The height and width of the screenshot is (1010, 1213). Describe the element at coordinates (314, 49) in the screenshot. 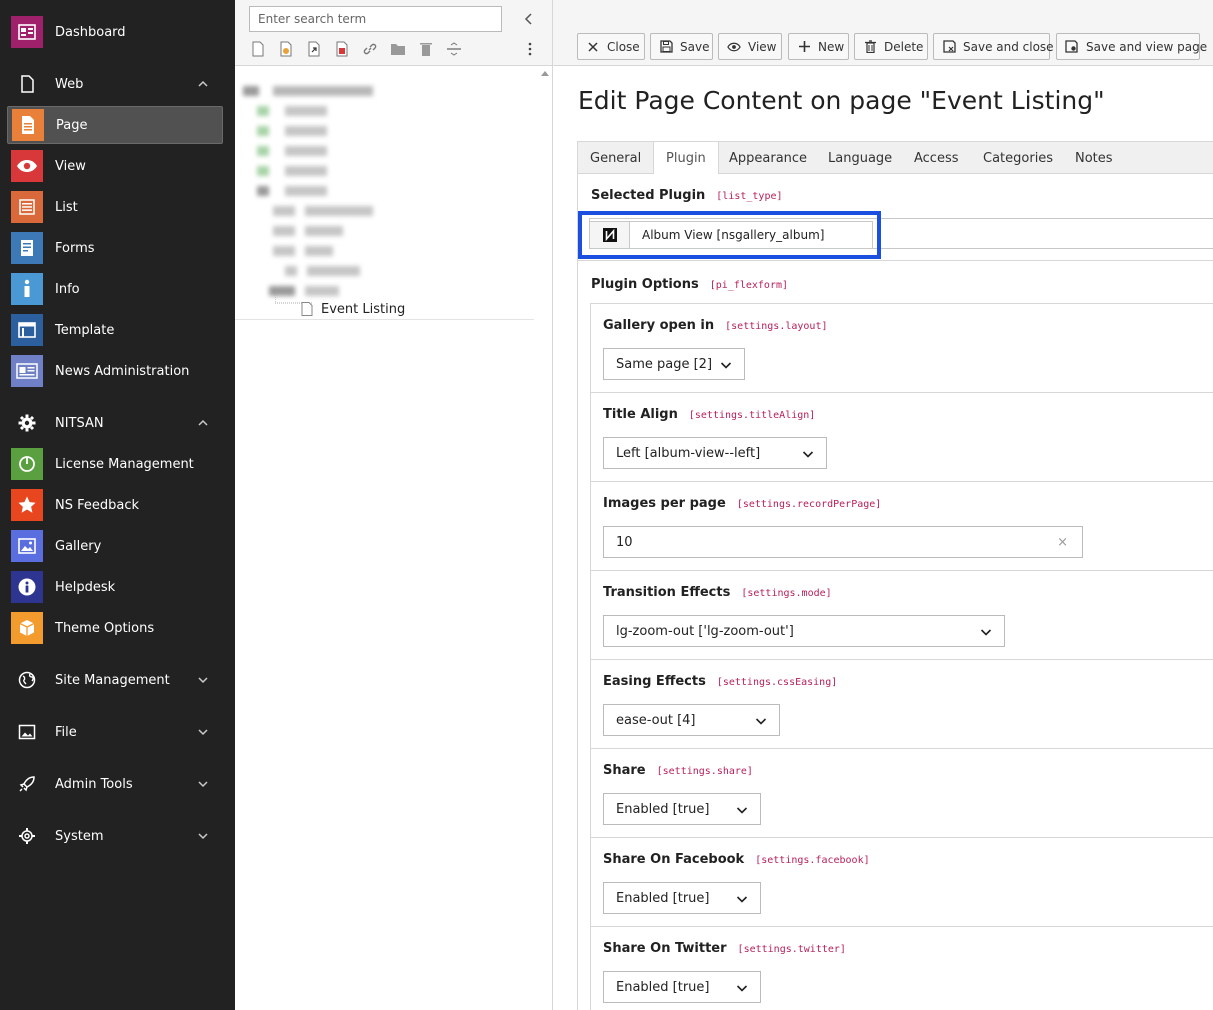

I see `page-link-icon` at that location.